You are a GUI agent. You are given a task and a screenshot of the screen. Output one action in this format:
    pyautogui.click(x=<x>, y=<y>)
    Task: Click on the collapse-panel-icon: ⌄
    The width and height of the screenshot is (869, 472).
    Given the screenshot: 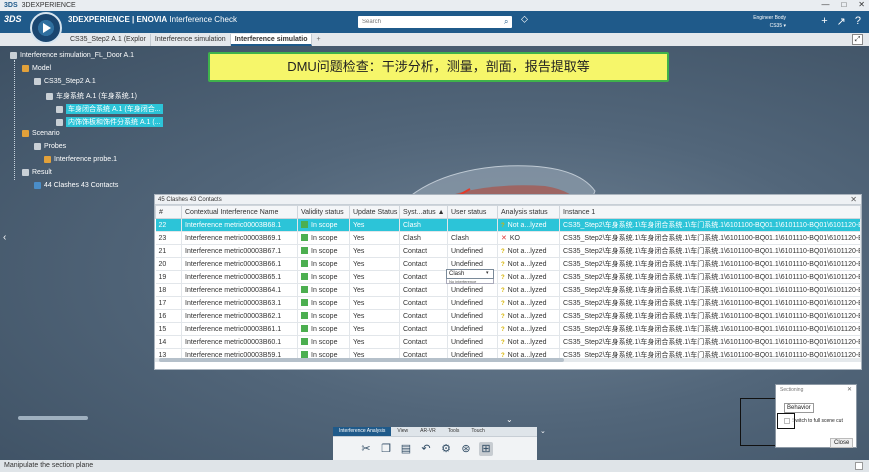 What is the action you would take?
    pyautogui.click(x=509, y=419)
    